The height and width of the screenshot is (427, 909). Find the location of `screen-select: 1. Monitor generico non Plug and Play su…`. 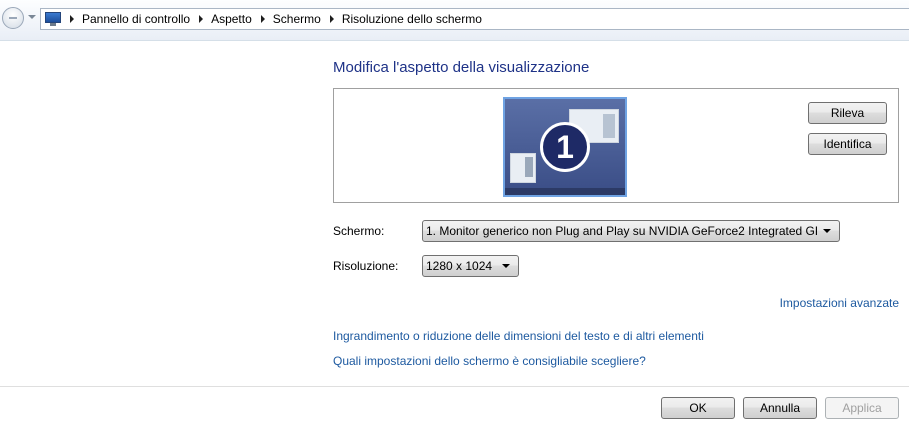

screen-select: 1. Monitor generico non Plug and Play su… is located at coordinates (631, 231).